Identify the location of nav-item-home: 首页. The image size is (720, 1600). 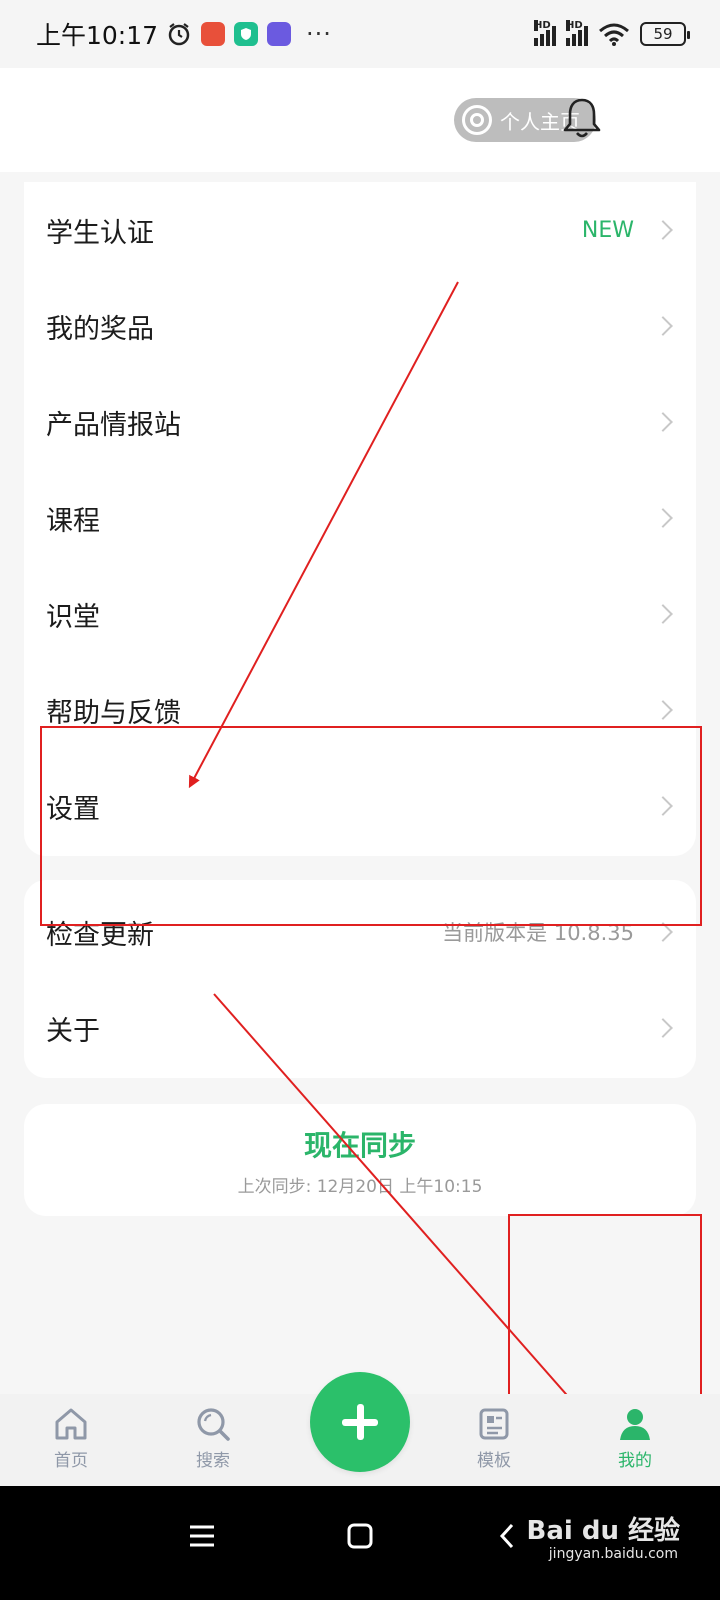
(71, 1437).